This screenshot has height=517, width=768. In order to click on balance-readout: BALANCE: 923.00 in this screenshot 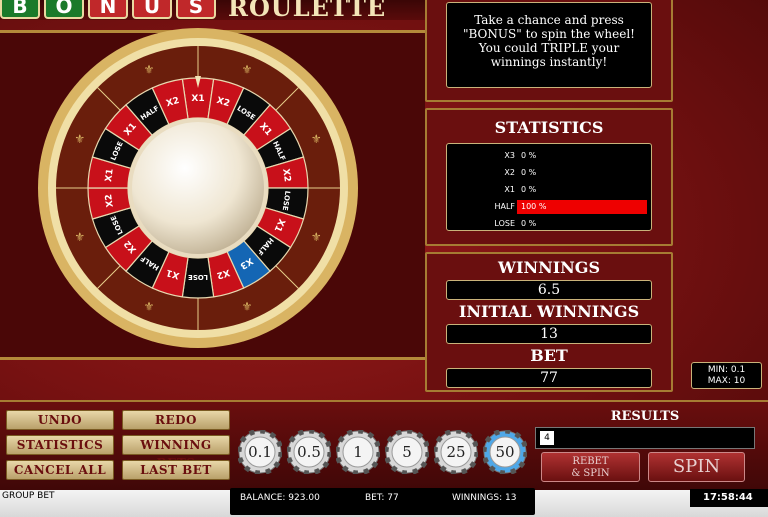, I will do `click(280, 498)`.